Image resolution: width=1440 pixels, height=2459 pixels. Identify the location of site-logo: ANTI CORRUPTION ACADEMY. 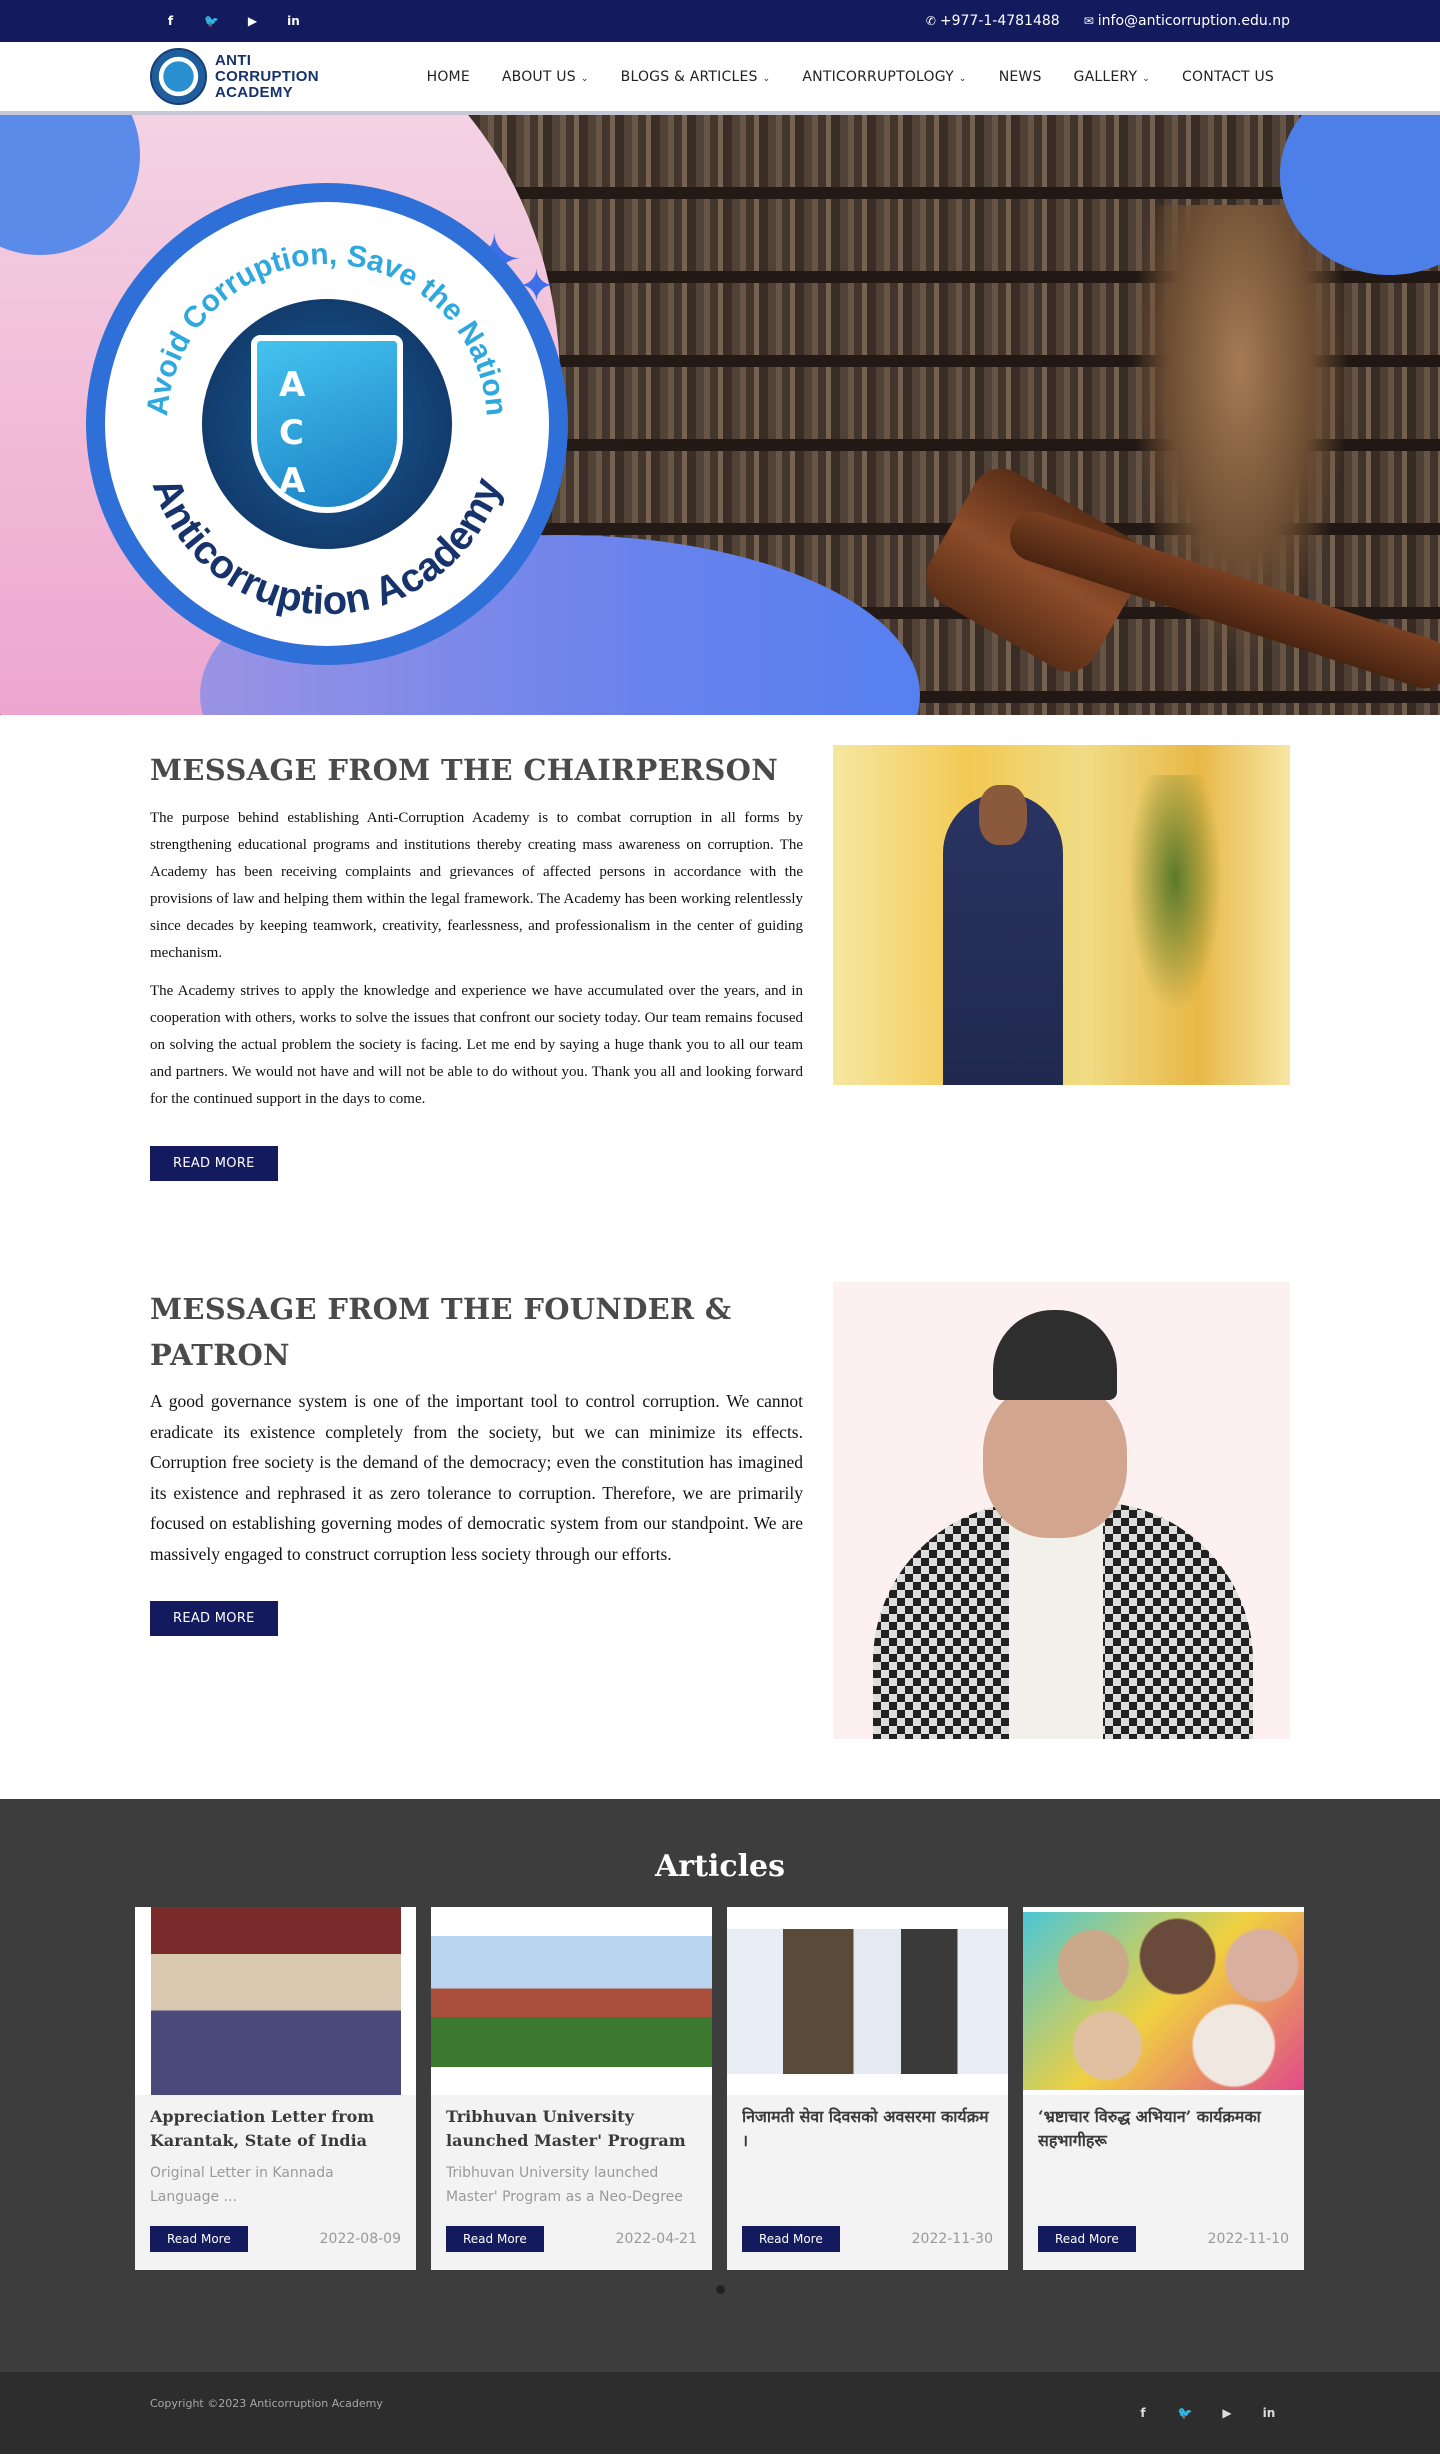
(234, 76).